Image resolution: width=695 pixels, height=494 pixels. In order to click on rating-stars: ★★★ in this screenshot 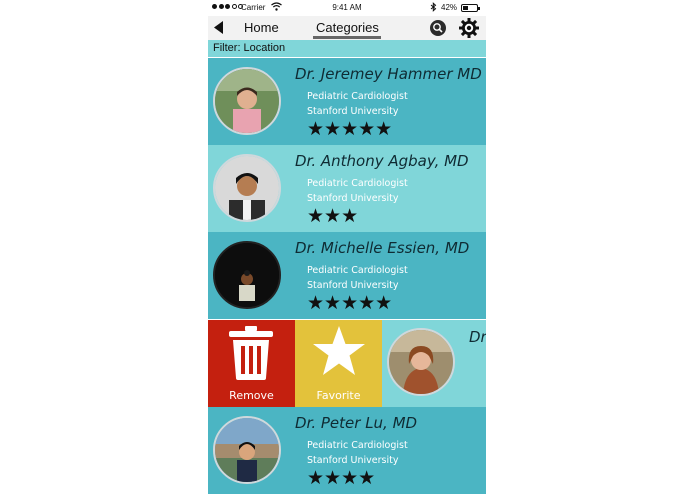, I will do `click(333, 216)`.